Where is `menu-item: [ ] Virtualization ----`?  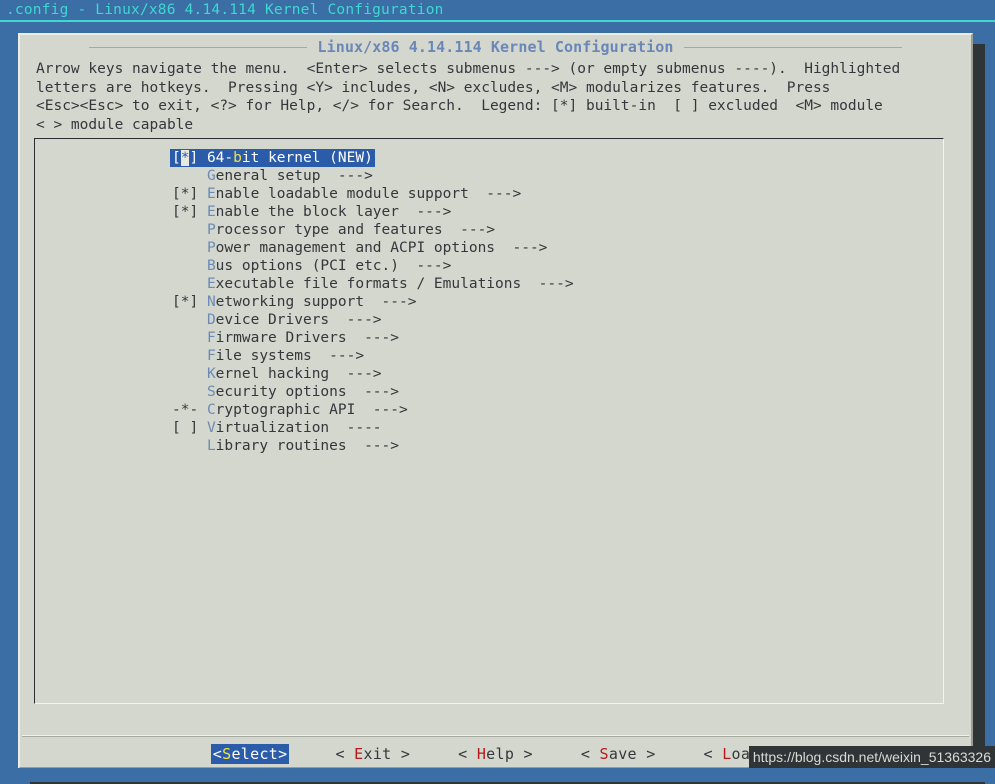 menu-item: [ ] Virtualization ---- is located at coordinates (277, 428).